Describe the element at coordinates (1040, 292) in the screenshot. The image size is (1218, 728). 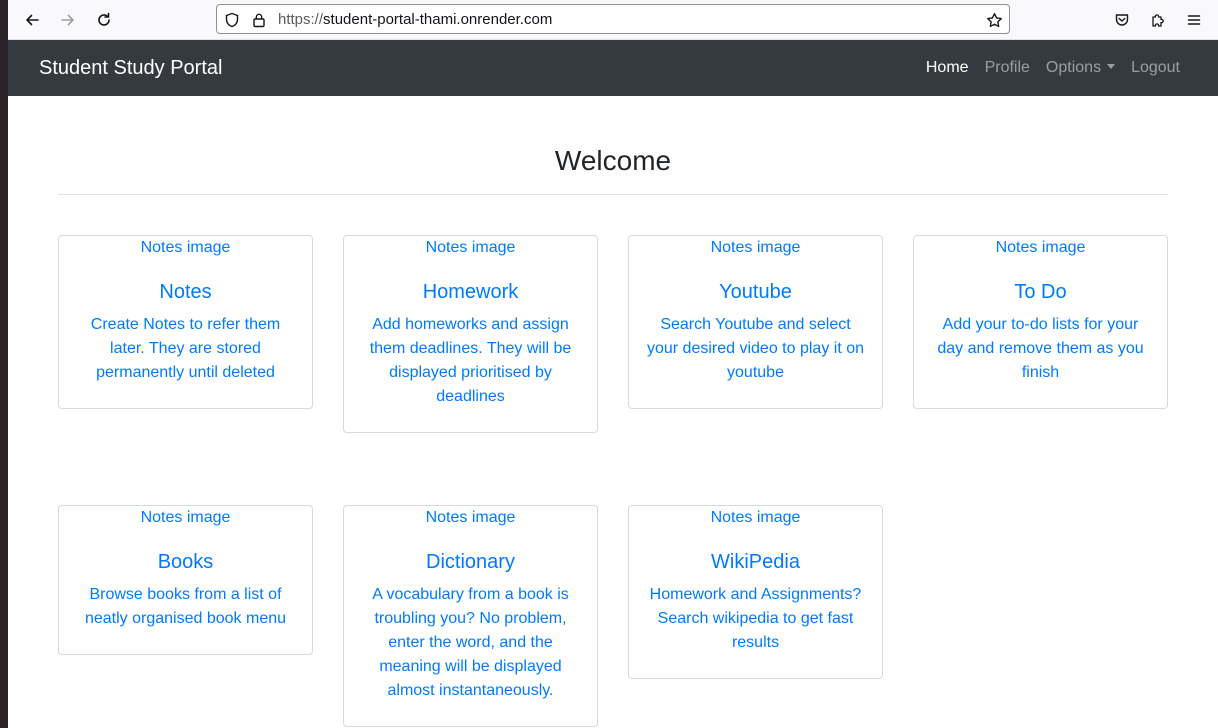
I see `card-title: To Do` at that location.